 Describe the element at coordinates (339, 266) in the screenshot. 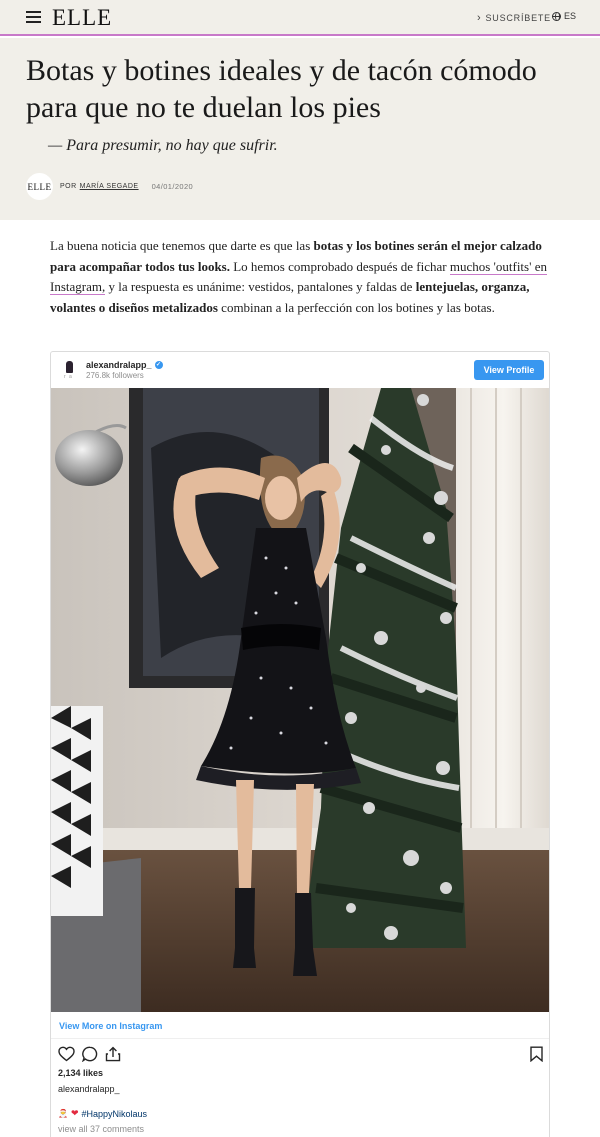

I see `paragraph-text: Lo hemos comprobado después de fichar` at that location.